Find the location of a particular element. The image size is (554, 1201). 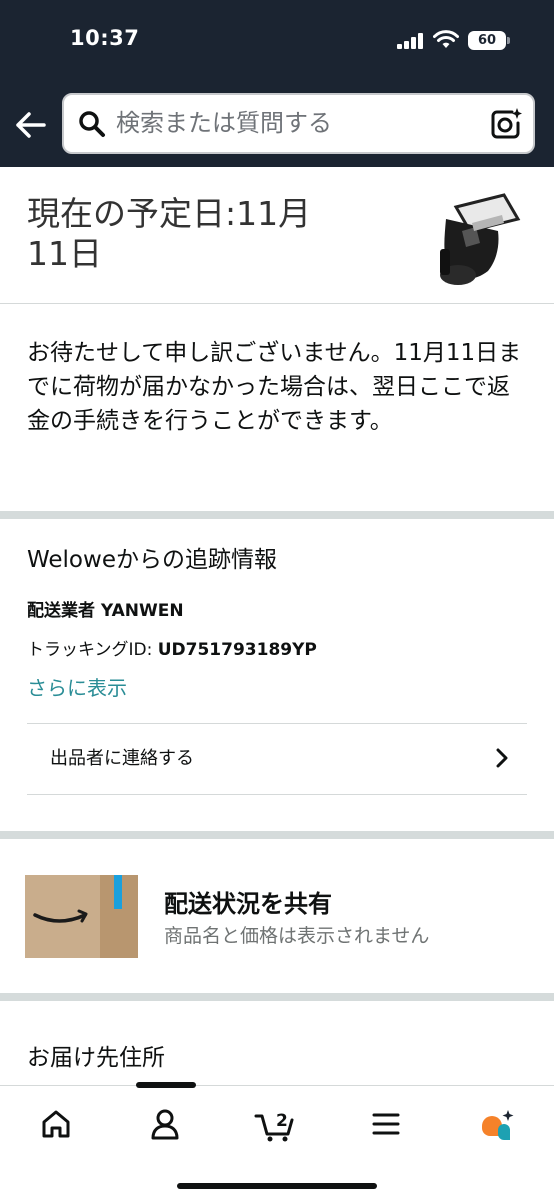

account-icon is located at coordinates (165, 1124).